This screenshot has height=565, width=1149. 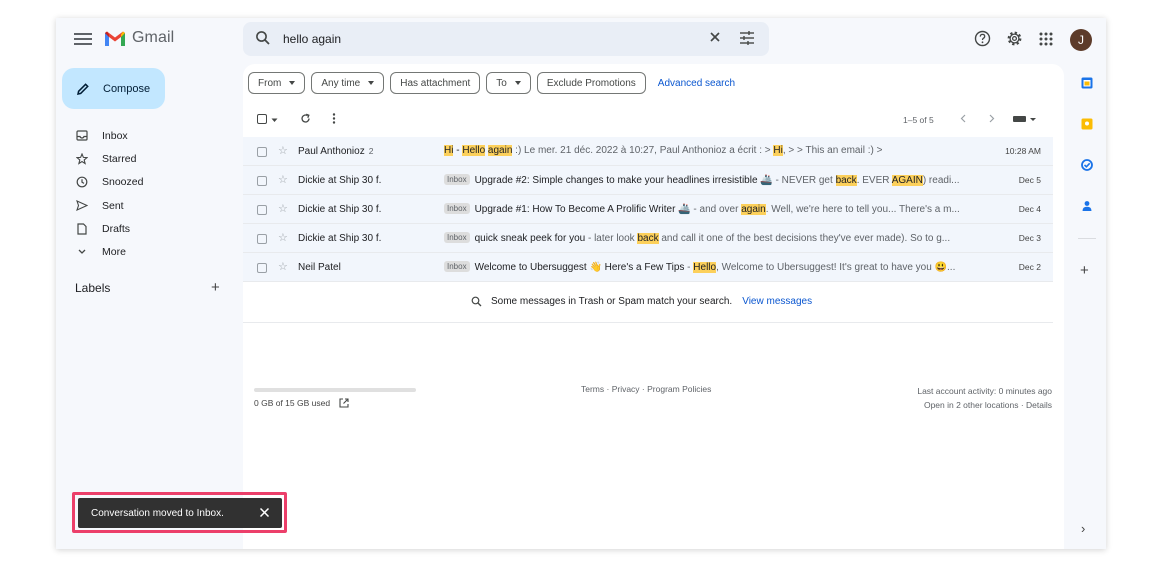 What do you see at coordinates (1087, 165) in the screenshot?
I see `tasks-icon` at bounding box center [1087, 165].